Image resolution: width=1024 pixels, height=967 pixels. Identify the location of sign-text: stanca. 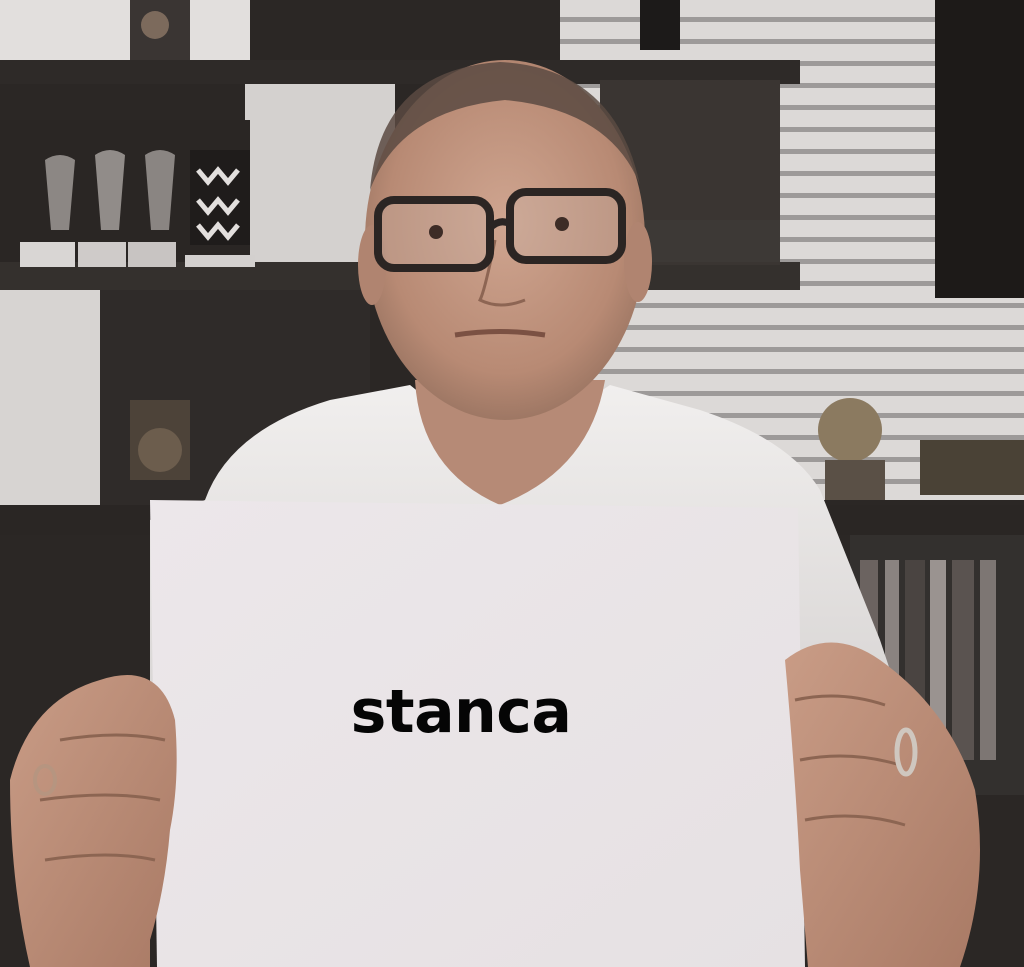
(461, 712).